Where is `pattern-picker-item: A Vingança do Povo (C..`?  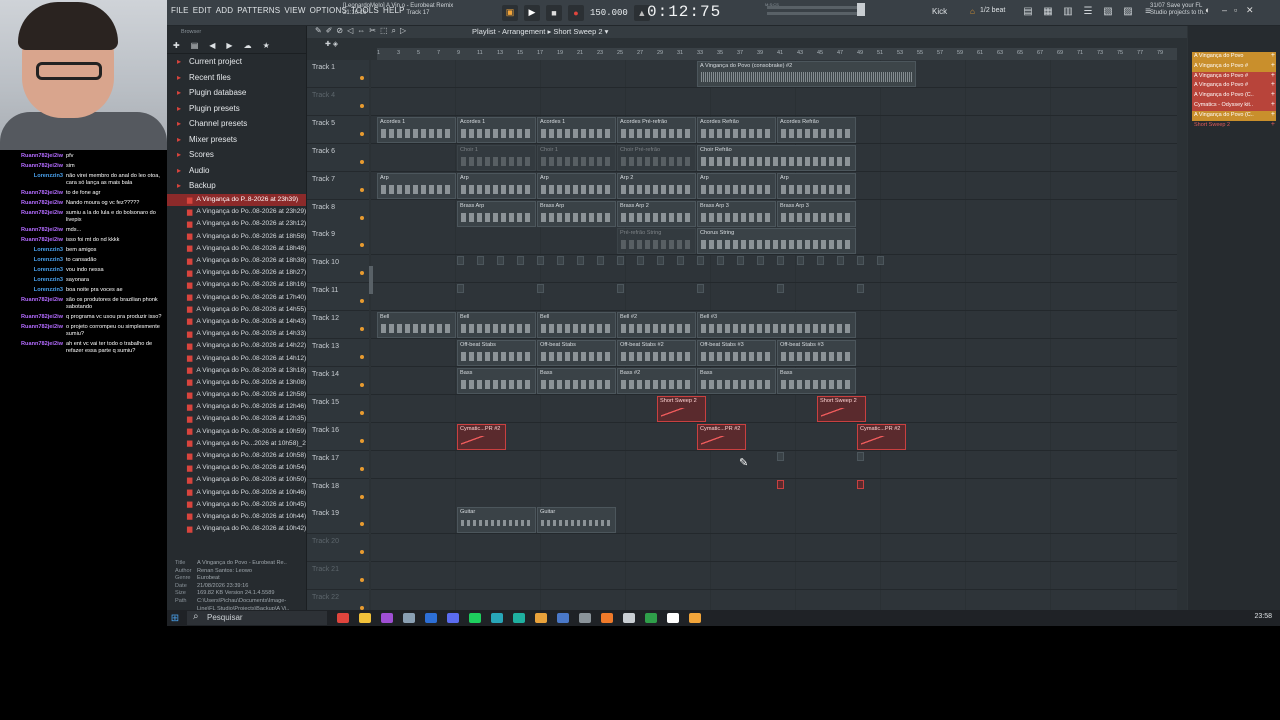
pattern-picker-item: A Vingança do Povo (C.. is located at coordinates (1234, 96).